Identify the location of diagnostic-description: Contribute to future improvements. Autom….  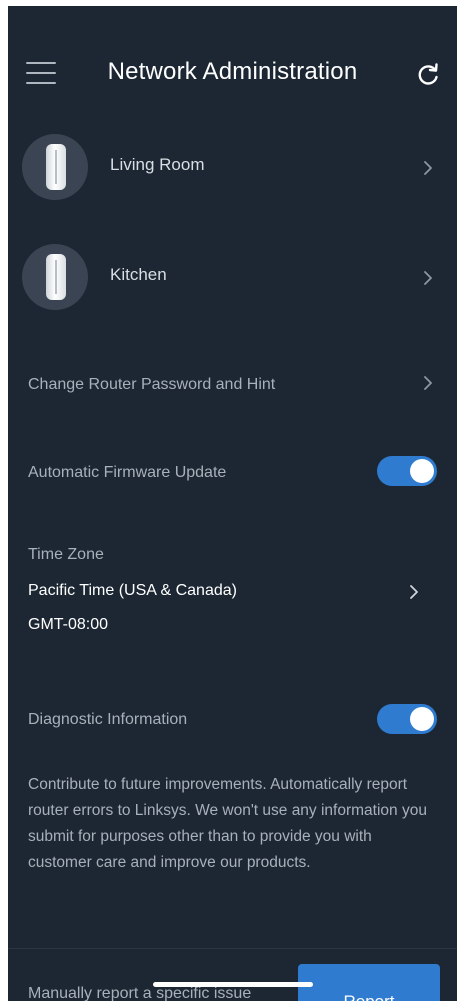
(227, 823).